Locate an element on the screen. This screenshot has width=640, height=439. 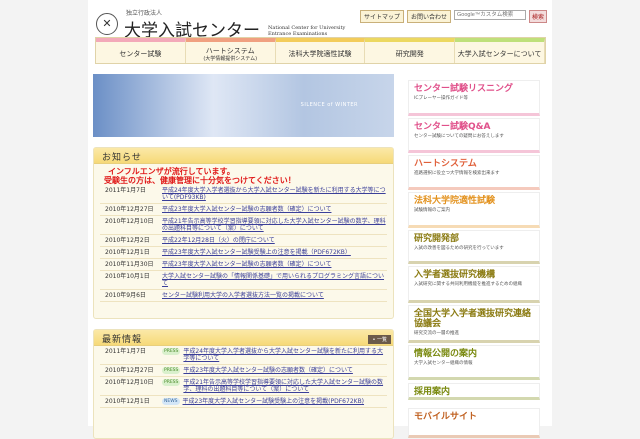
search-input is located at coordinates (490, 15).